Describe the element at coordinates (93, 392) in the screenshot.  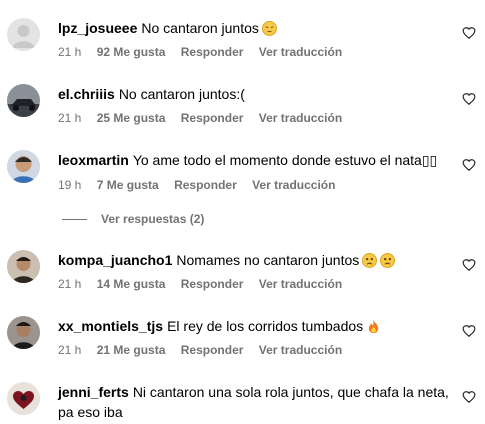
I see `comment-username: jenni_ferts` at that location.